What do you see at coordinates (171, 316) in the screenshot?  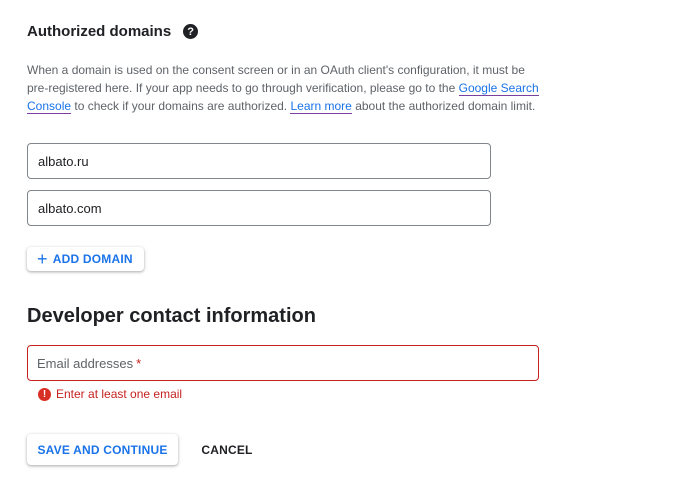 I see `developer-contact-title: Developer contact information` at bounding box center [171, 316].